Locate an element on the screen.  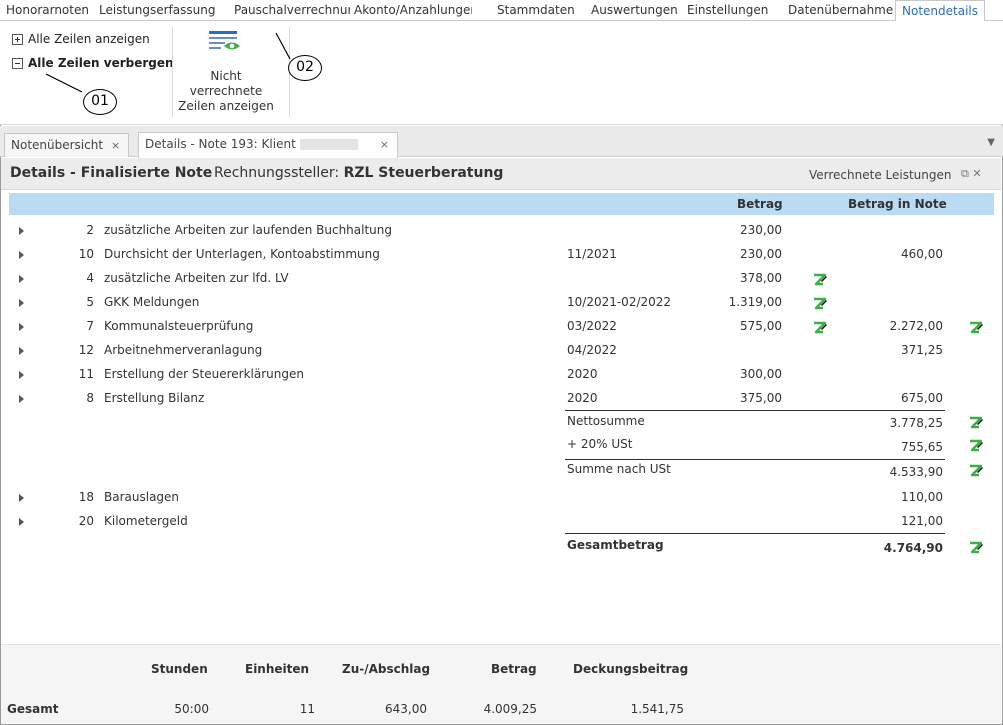
row-number: 11 is located at coordinates (86, 374).